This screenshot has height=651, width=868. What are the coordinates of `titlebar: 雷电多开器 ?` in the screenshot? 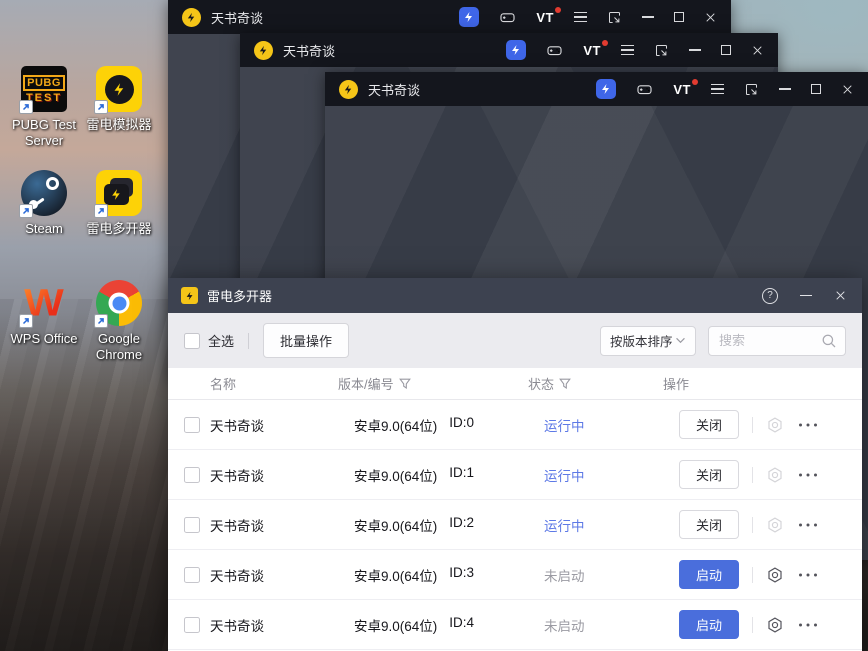 It's located at (515, 295).